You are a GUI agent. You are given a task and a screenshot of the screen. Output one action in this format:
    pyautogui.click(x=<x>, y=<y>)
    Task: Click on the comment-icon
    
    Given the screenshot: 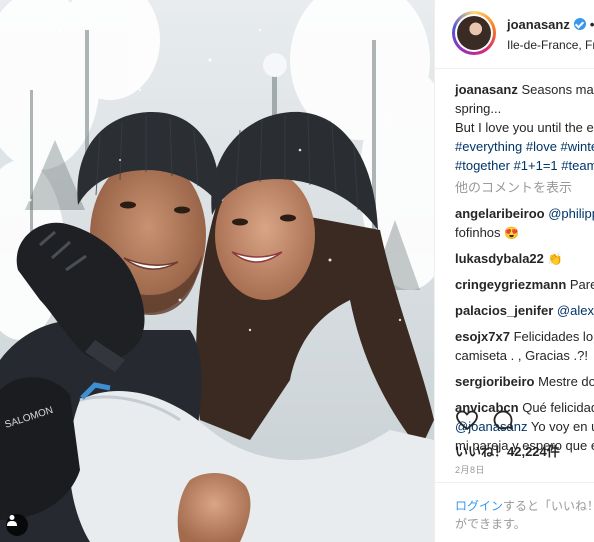 What is the action you would take?
    pyautogui.click(x=503, y=420)
    